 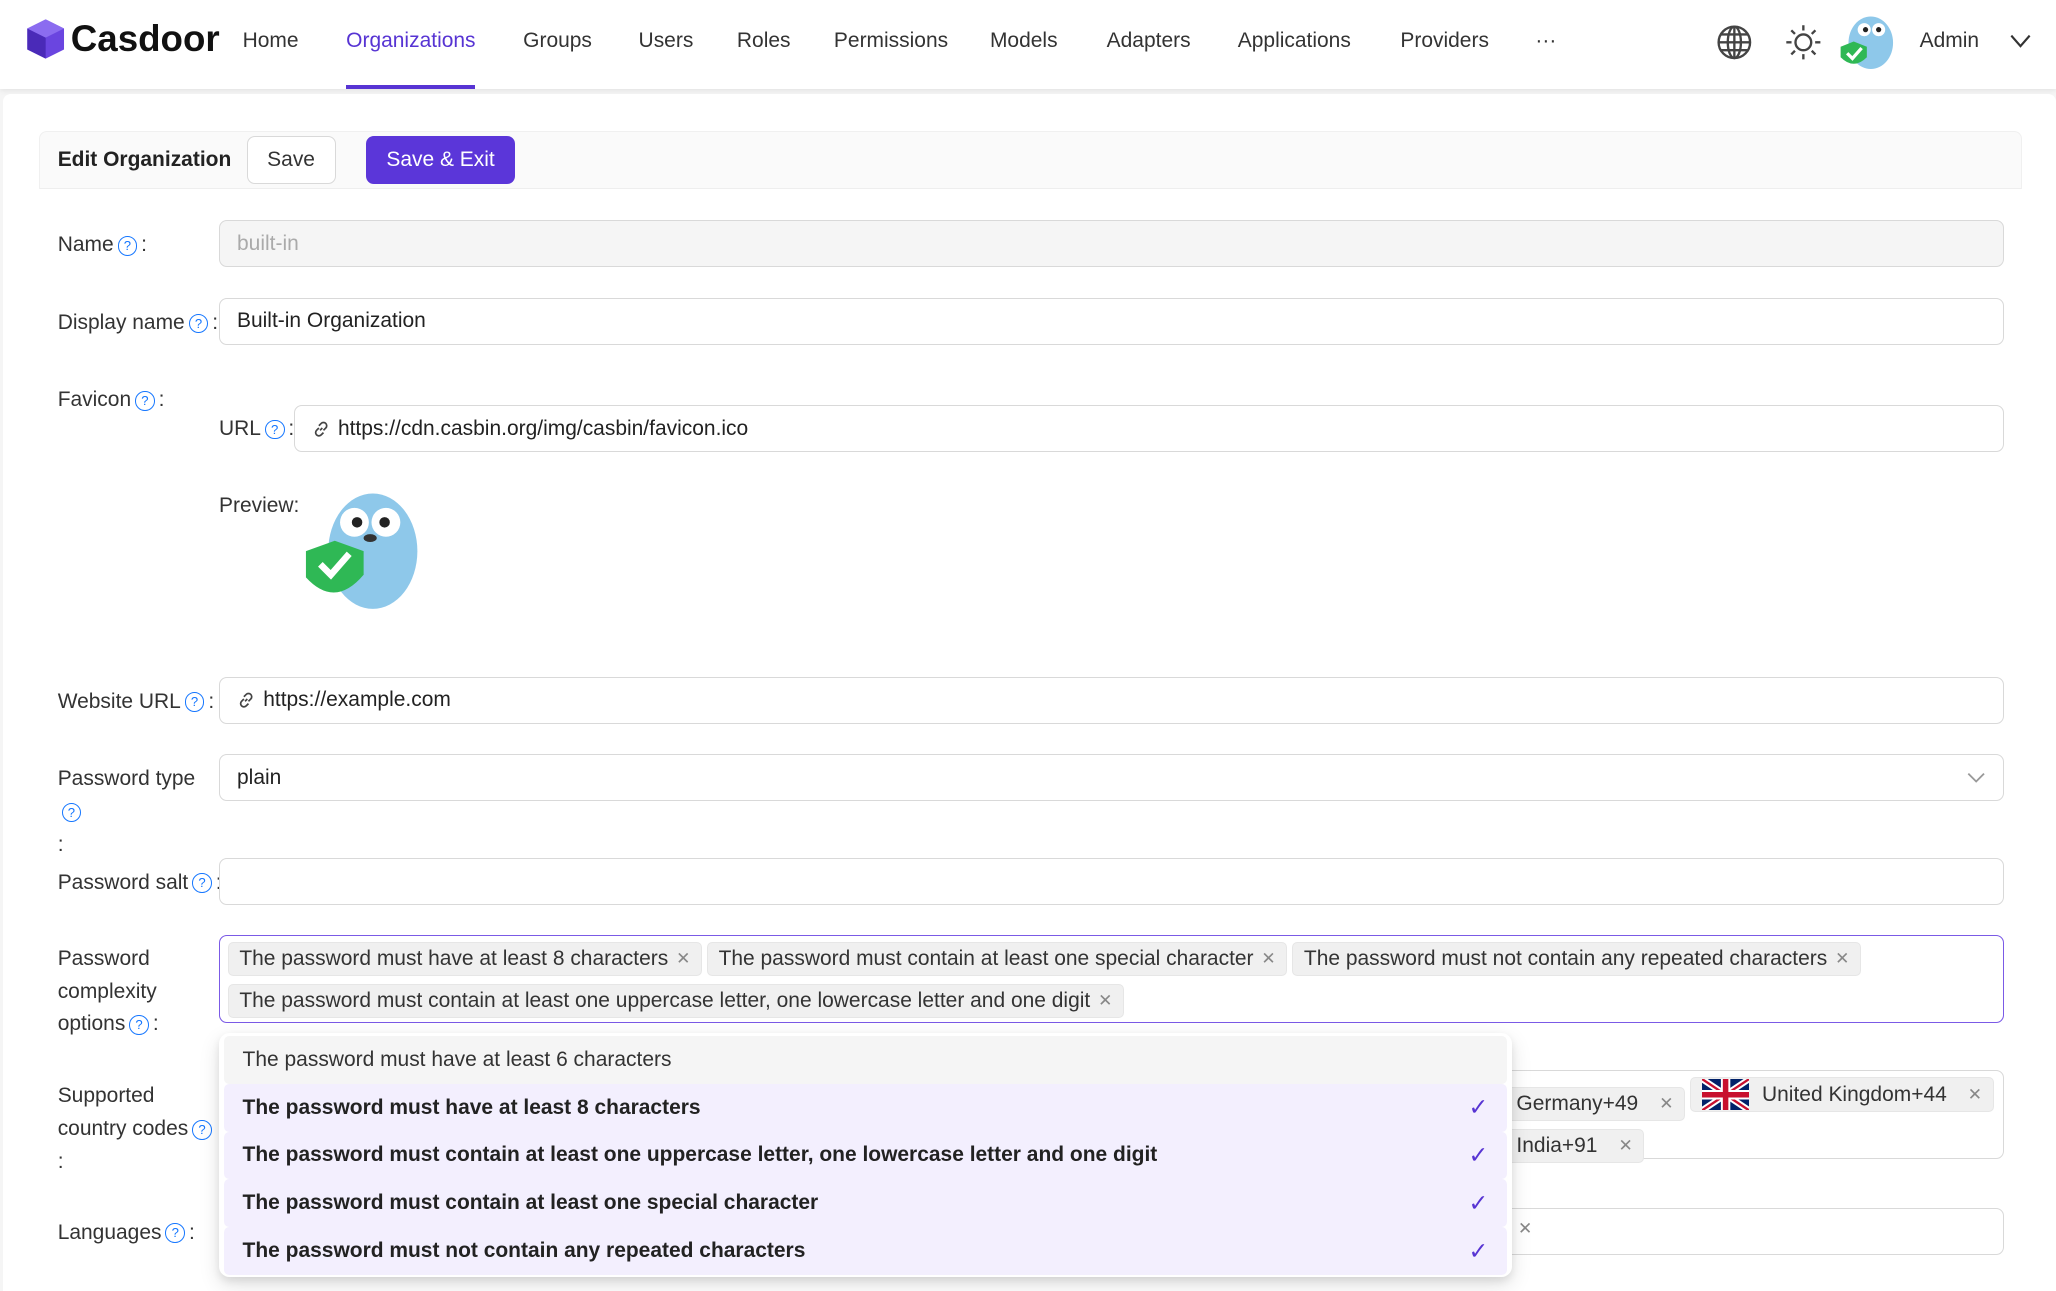 I want to click on password-complexity-label: Password complexity options?:, so click(x=108, y=991).